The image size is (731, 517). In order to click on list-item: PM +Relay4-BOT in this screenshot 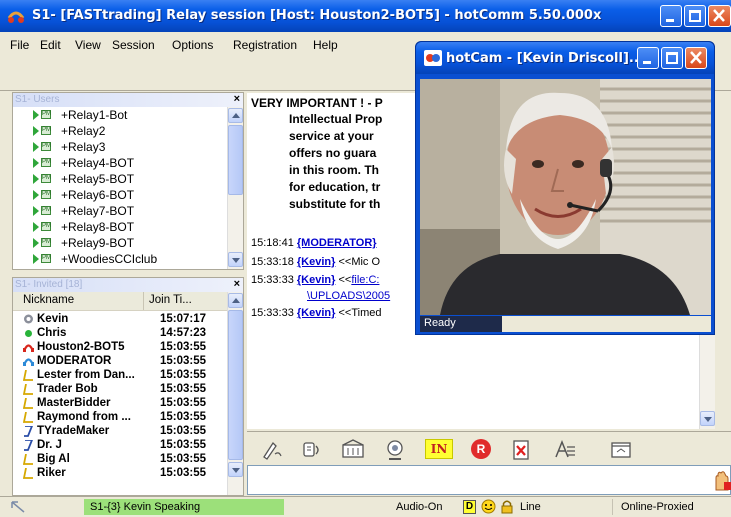, I will do `click(83, 163)`.